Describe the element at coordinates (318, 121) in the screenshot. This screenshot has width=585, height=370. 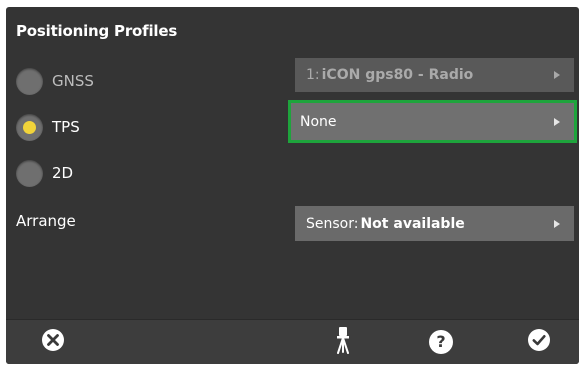
I see `tps-select-value: None` at that location.